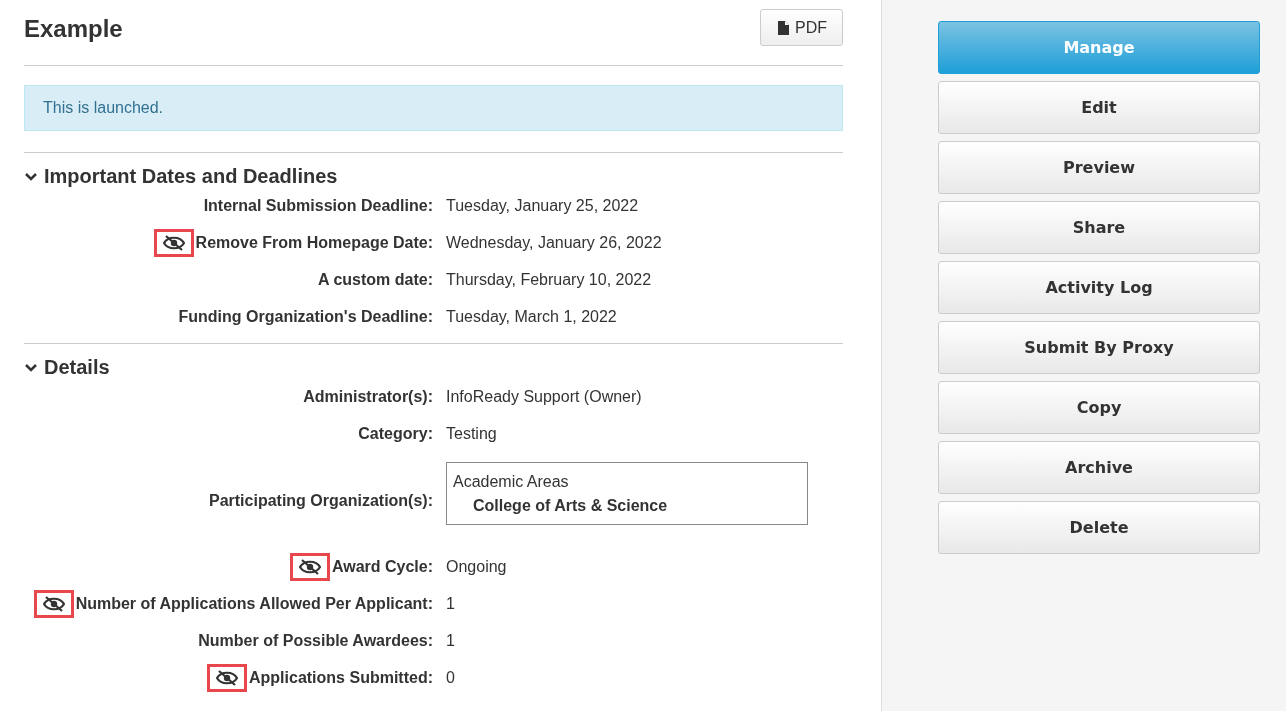 The image size is (1286, 711). Describe the element at coordinates (450, 677) in the screenshot. I see `field-value: 0` at that location.